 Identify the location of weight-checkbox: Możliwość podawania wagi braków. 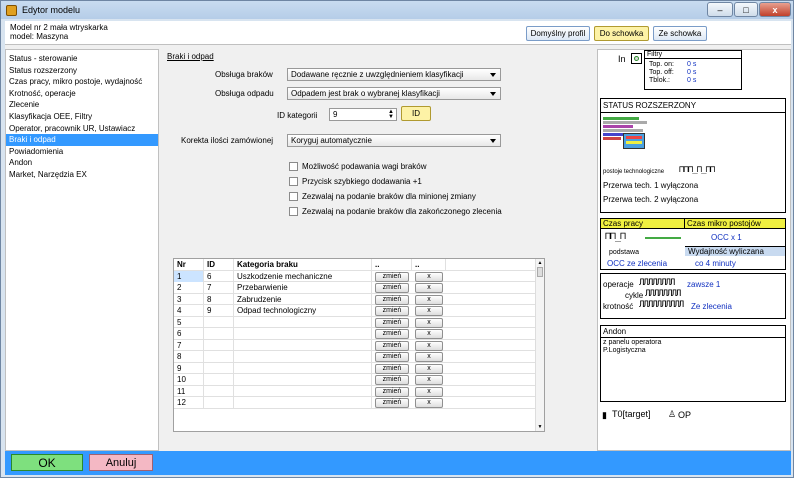
(358, 166).